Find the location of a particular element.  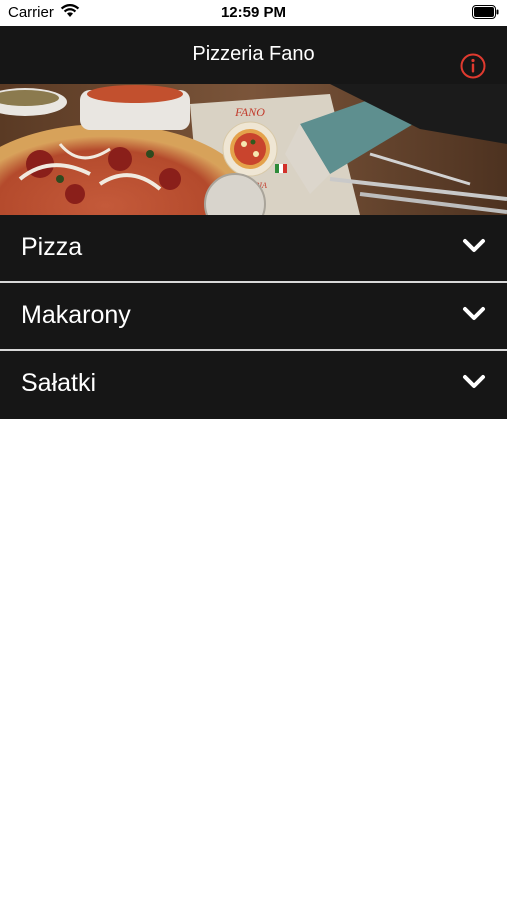

category-row-makarony: Makarony is located at coordinates (253, 317).